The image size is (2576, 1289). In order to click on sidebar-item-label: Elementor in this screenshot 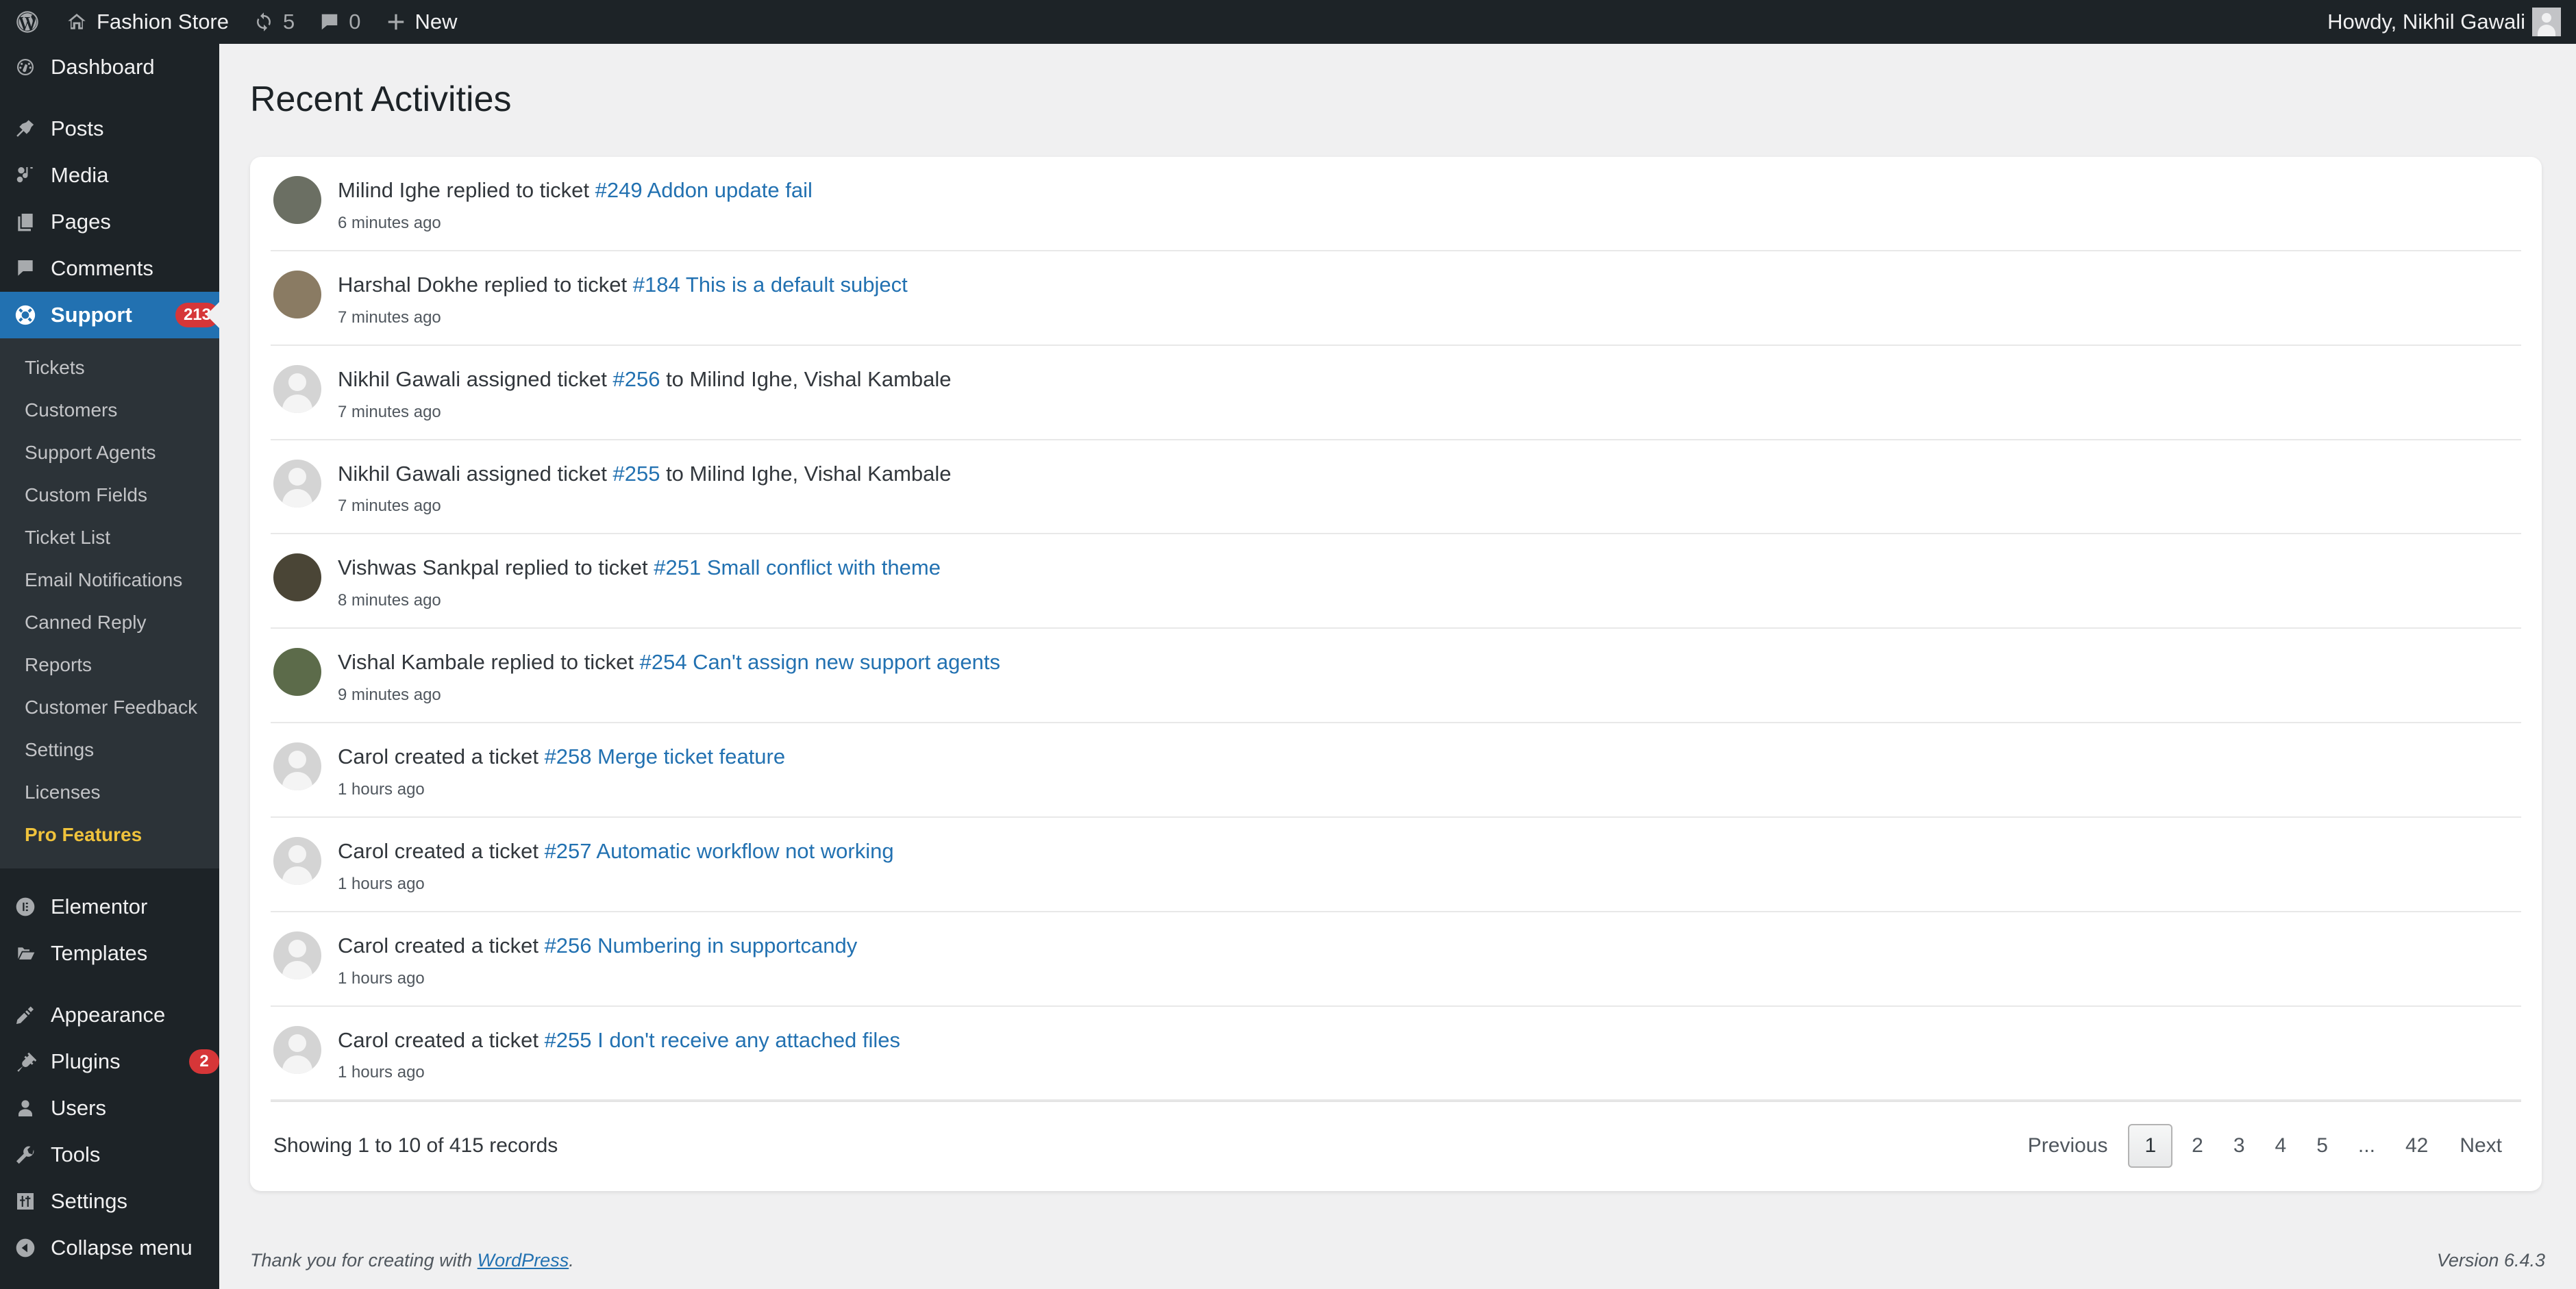, I will do `click(99, 906)`.